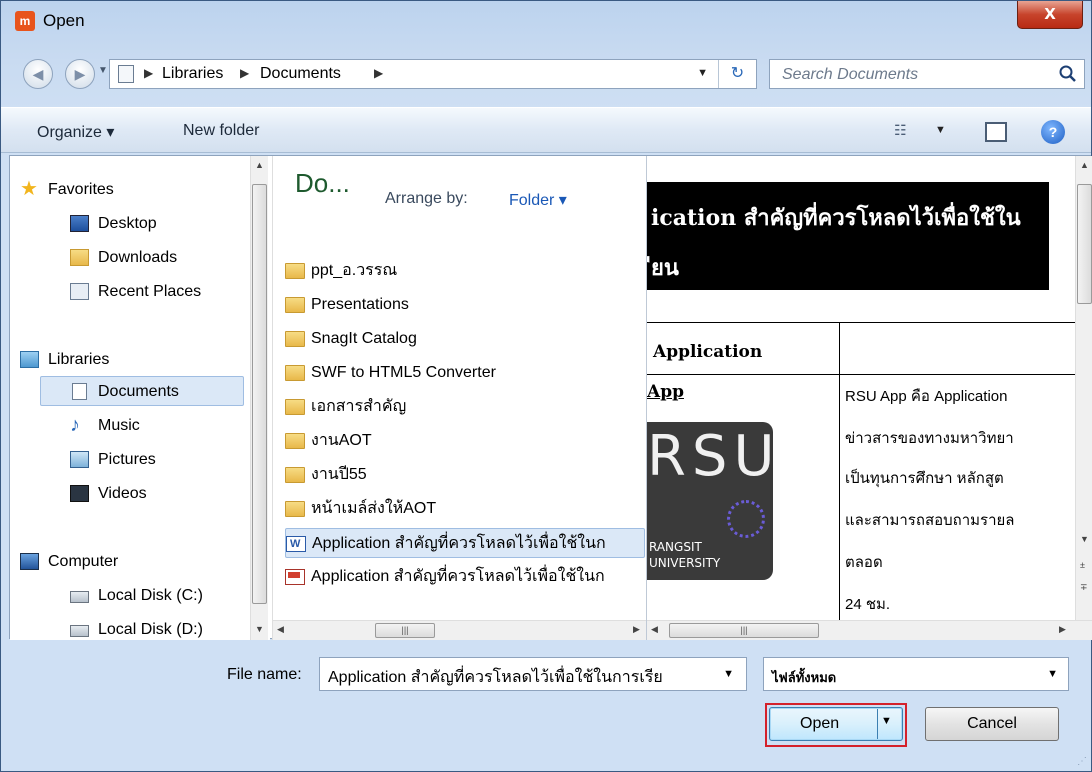 The width and height of the screenshot is (1092, 772). What do you see at coordinates (75, 425) in the screenshot?
I see `music-icon: ♪` at bounding box center [75, 425].